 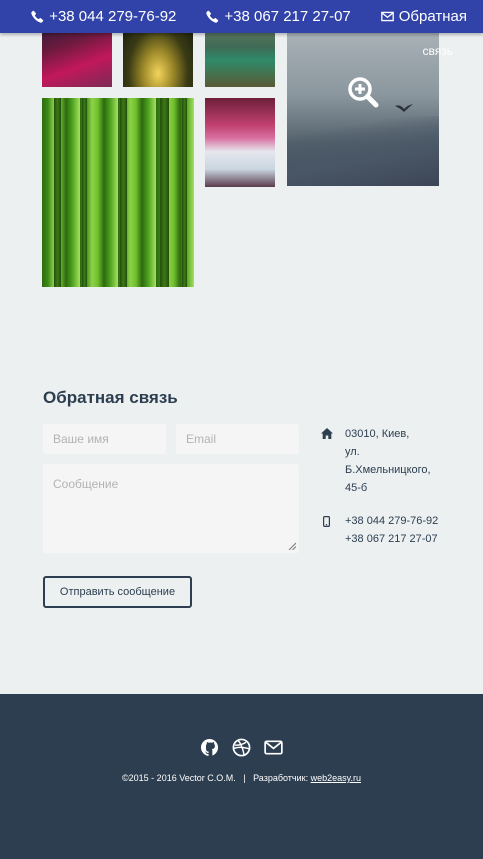 What do you see at coordinates (388, 470) in the screenshot?
I see `address-line: Б.Хмельницкого,` at bounding box center [388, 470].